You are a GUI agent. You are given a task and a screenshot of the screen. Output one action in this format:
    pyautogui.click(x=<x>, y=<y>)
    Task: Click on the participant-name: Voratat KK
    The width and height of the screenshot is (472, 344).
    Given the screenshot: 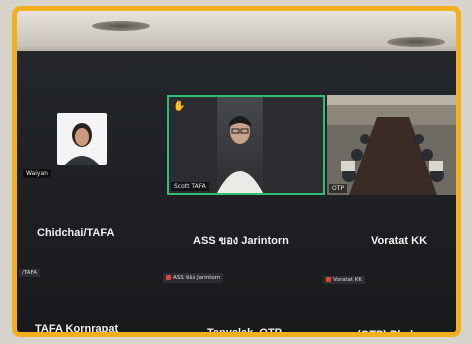 What is the action you would take?
    pyautogui.click(x=399, y=241)
    